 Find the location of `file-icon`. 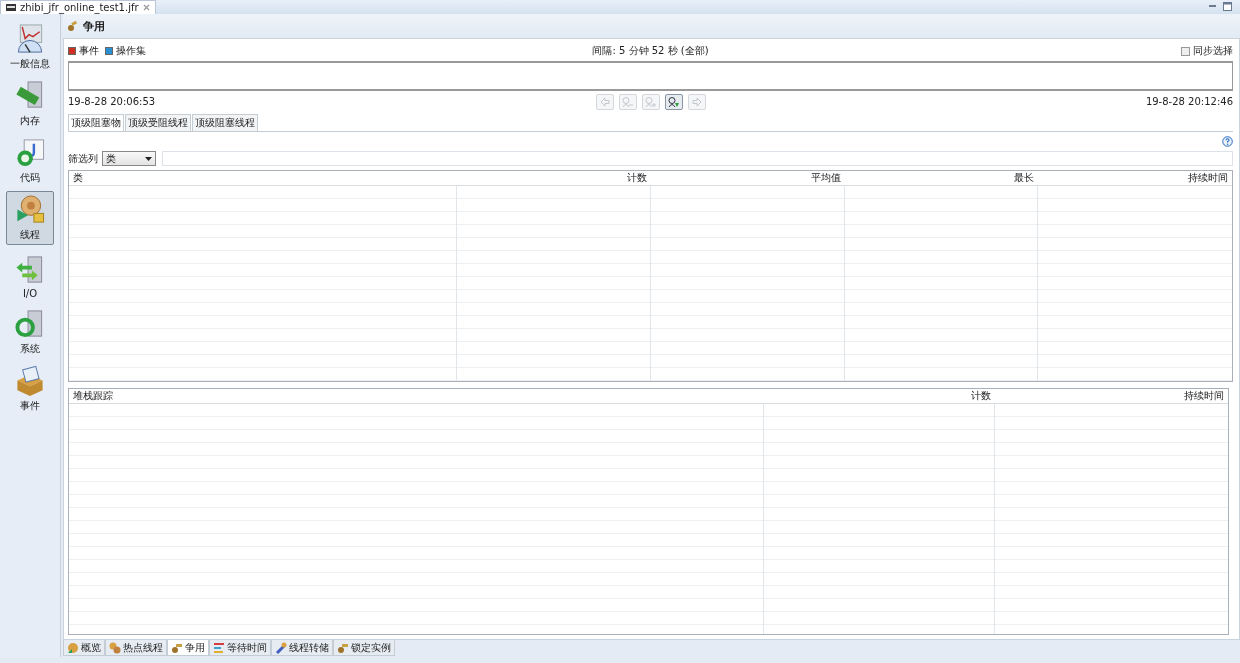

file-icon is located at coordinates (11, 7).